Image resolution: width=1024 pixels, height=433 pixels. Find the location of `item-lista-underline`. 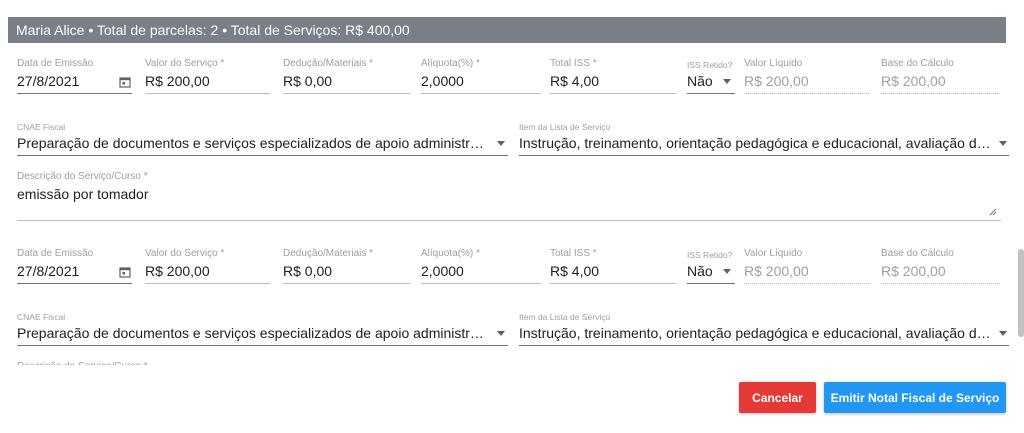

item-lista-underline is located at coordinates (764, 155).